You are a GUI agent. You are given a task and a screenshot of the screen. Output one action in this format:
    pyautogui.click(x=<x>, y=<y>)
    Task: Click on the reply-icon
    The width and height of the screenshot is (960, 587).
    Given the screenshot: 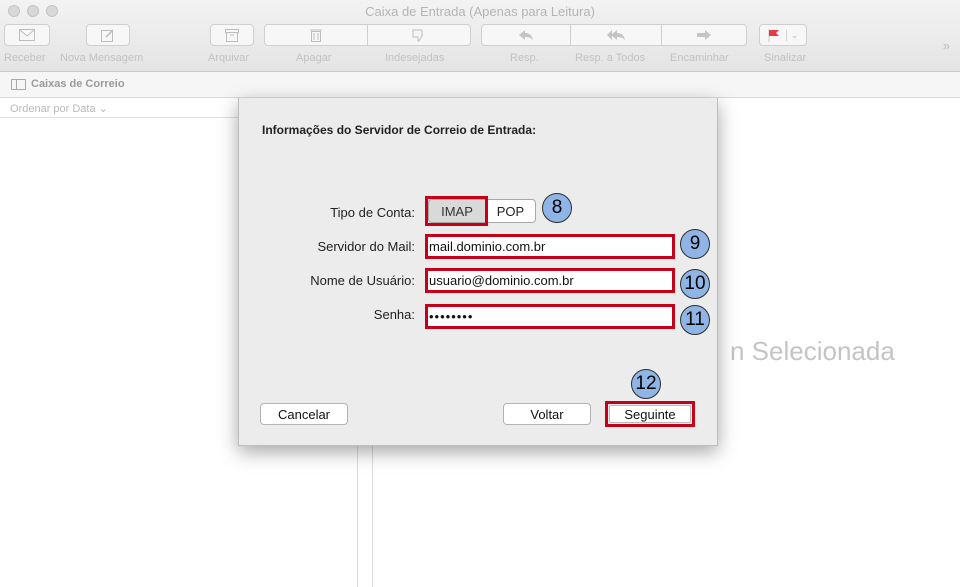 What is the action you would take?
    pyautogui.click(x=526, y=35)
    